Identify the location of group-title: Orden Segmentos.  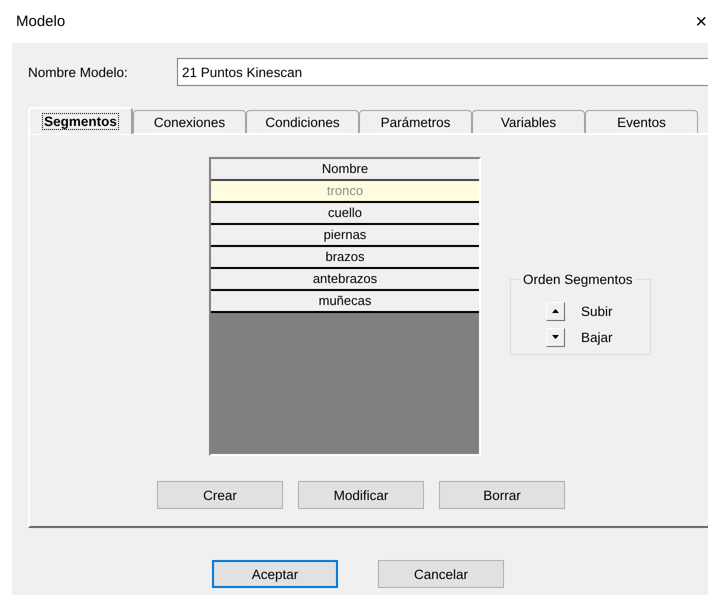
(578, 280).